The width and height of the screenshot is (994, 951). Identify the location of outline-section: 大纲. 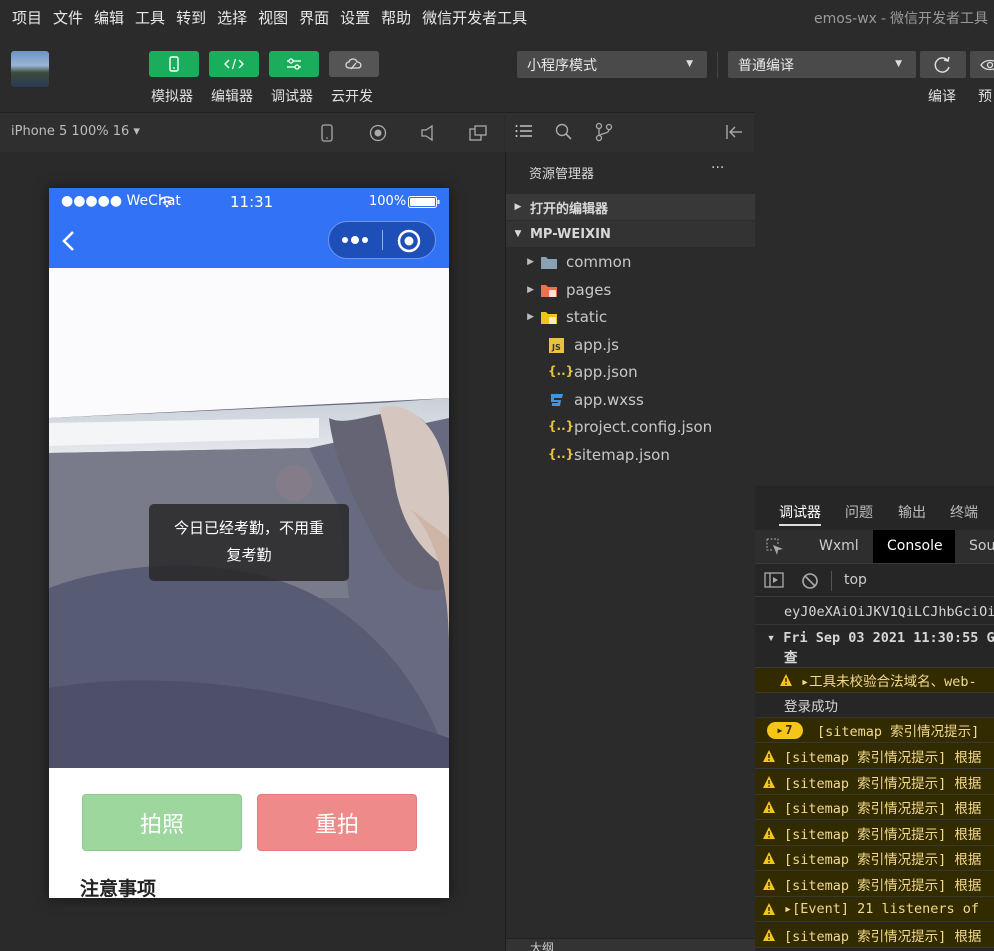
(630, 944).